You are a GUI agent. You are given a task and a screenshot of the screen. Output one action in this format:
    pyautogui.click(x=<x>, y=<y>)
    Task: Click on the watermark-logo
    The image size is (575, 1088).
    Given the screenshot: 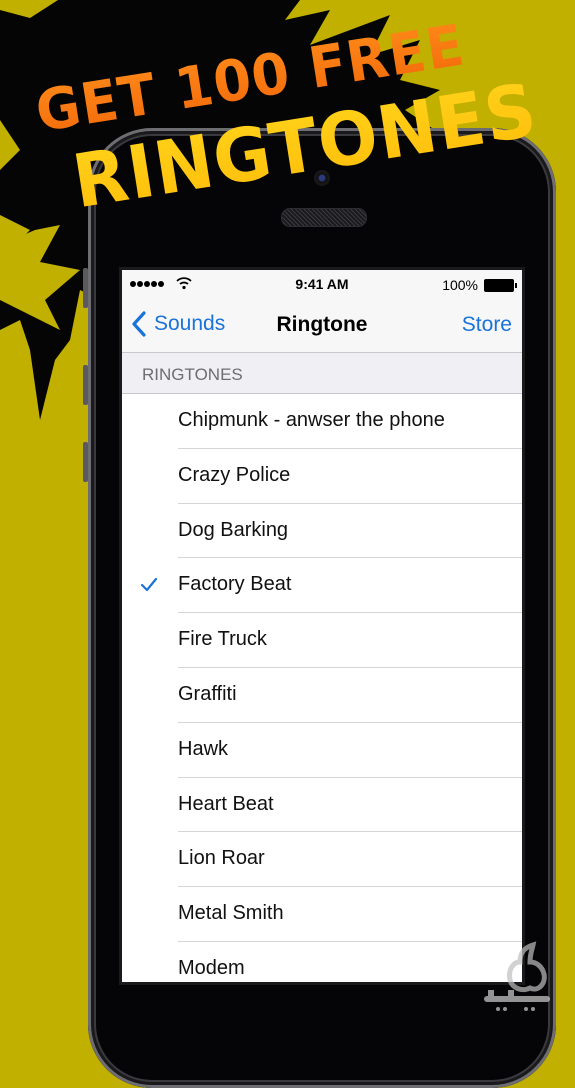 What is the action you would take?
    pyautogui.click(x=517, y=976)
    